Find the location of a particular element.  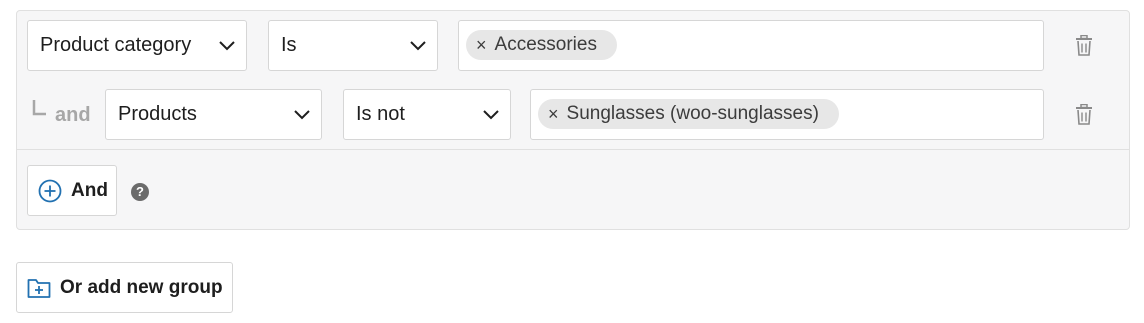

field-select-row-2: Products is located at coordinates (213, 114).